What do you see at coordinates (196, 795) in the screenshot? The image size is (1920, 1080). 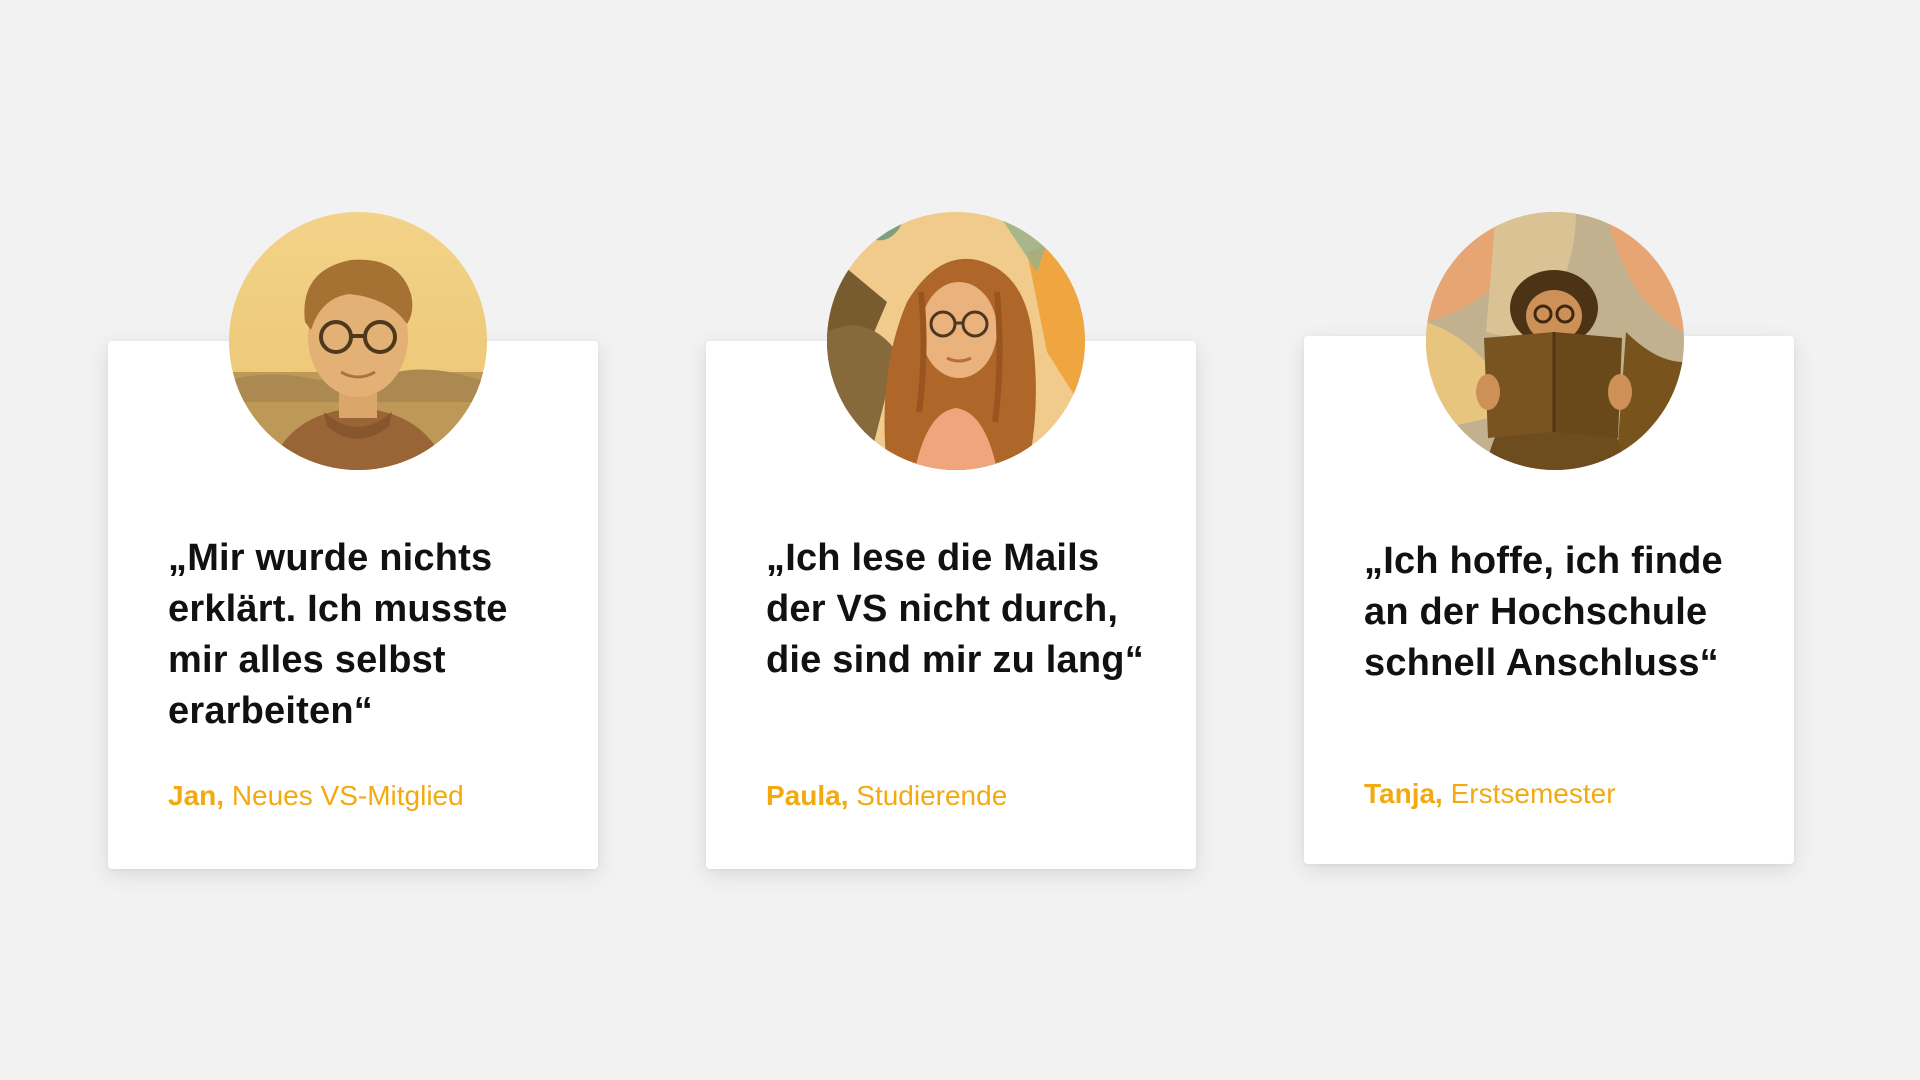 I see `author-name: Jan,` at bounding box center [196, 795].